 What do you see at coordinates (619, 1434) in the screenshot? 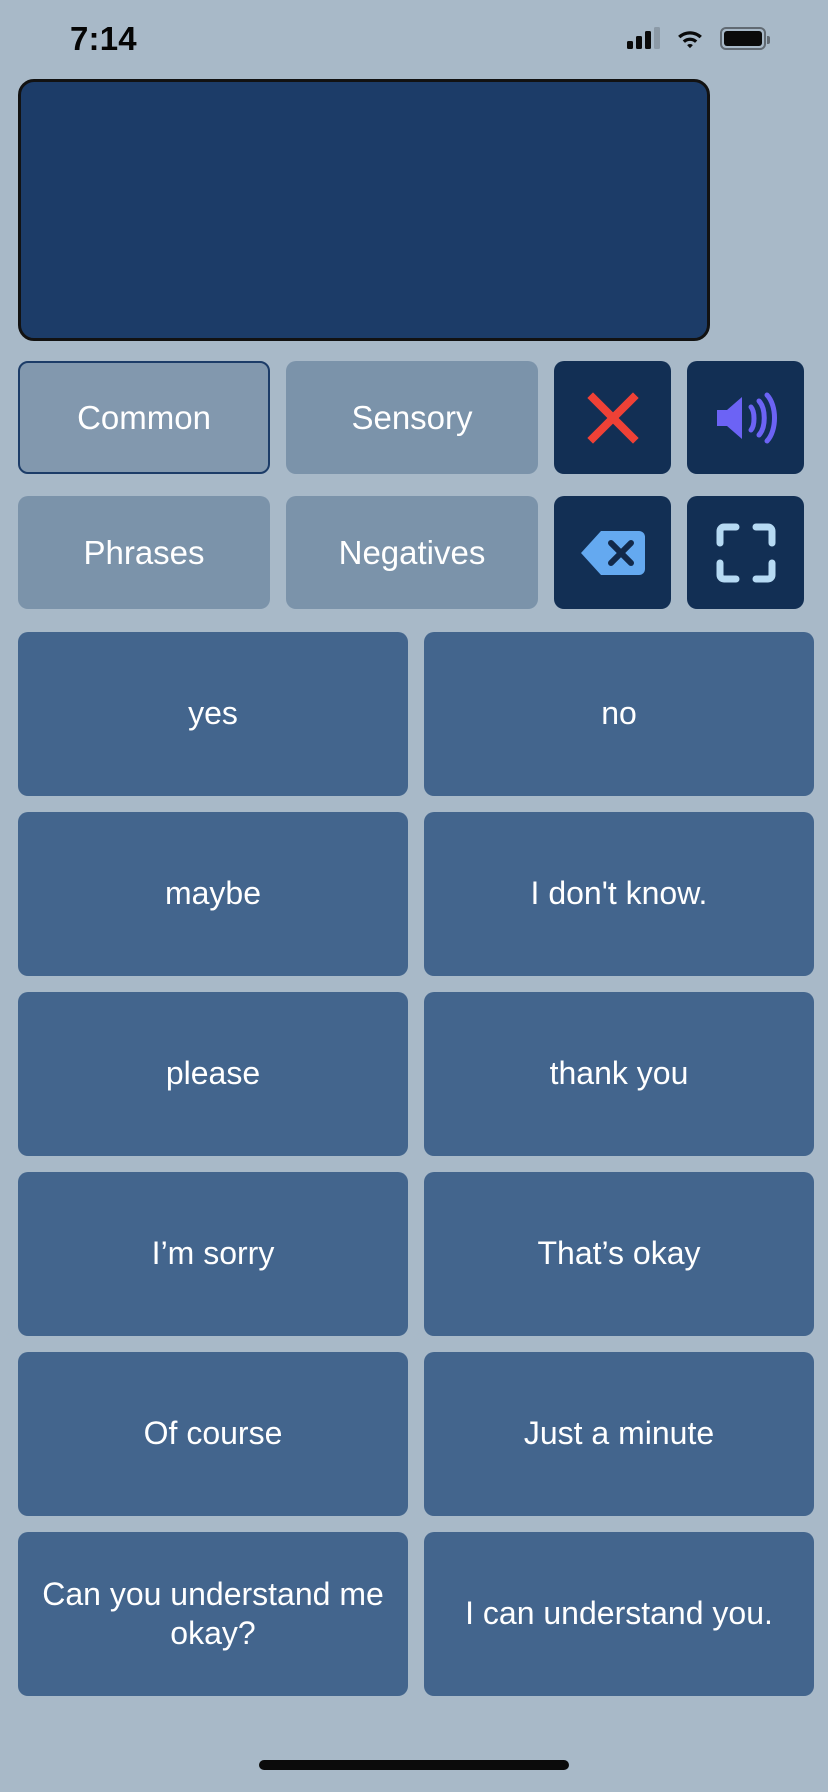
I see `phrase-button: Just a minute` at bounding box center [619, 1434].